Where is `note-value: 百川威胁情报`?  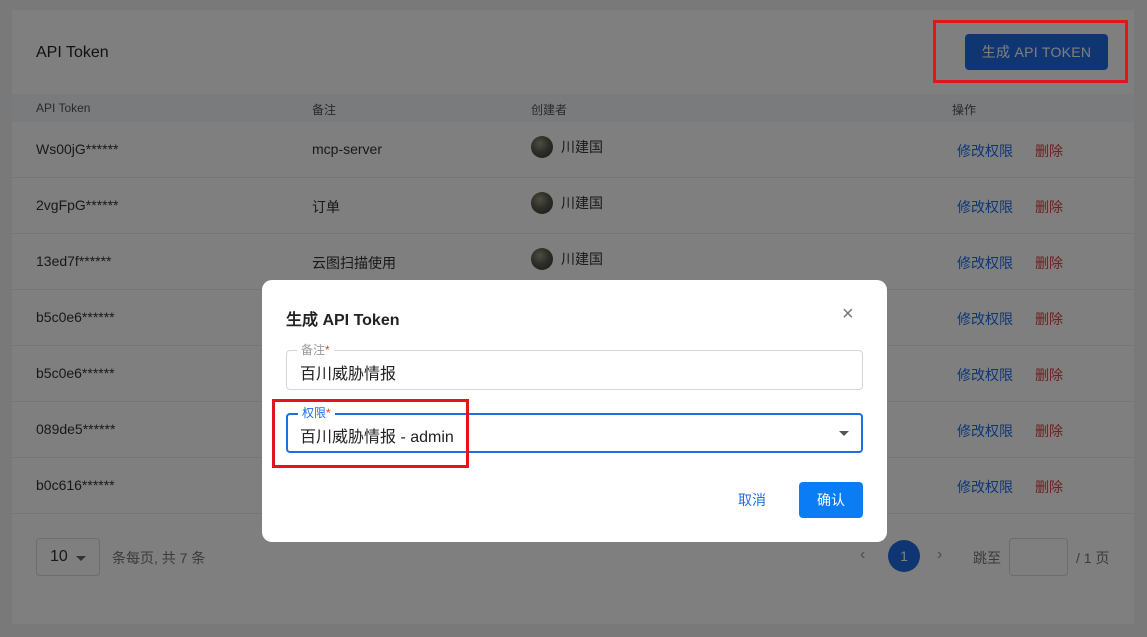
note-value: 百川威胁情报 is located at coordinates (348, 374).